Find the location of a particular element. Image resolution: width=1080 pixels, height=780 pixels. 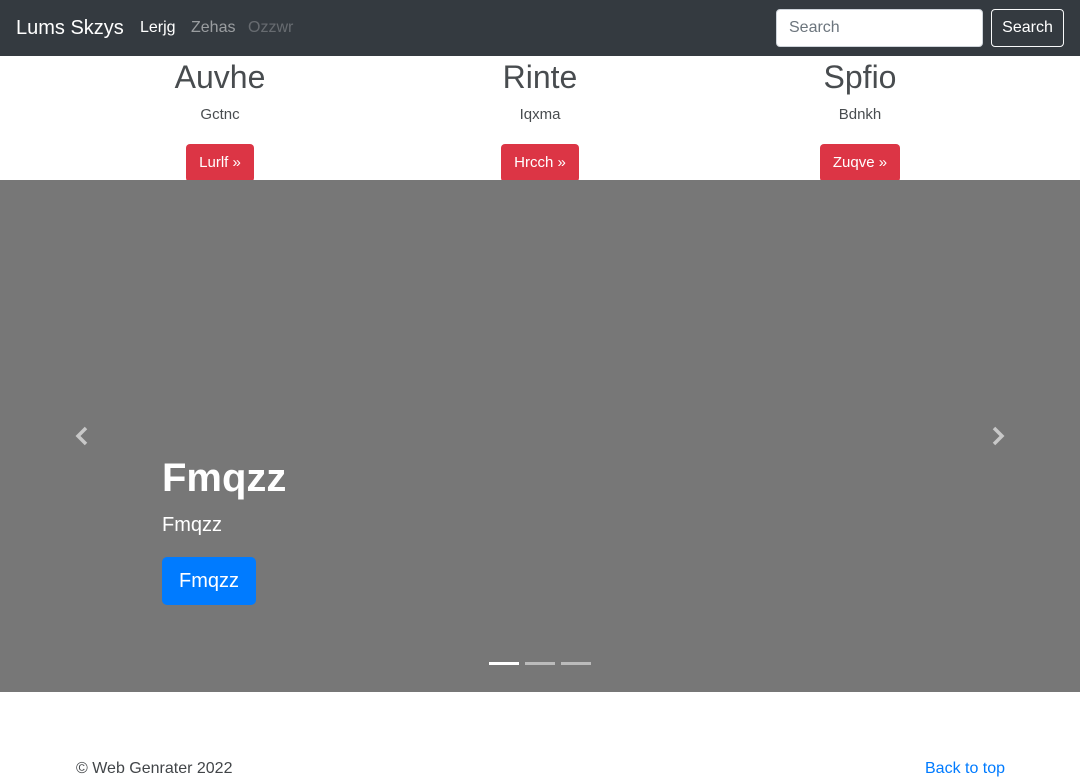

feature-column-3: Spfio Bdnkh Zuqve » is located at coordinates (860, 119).